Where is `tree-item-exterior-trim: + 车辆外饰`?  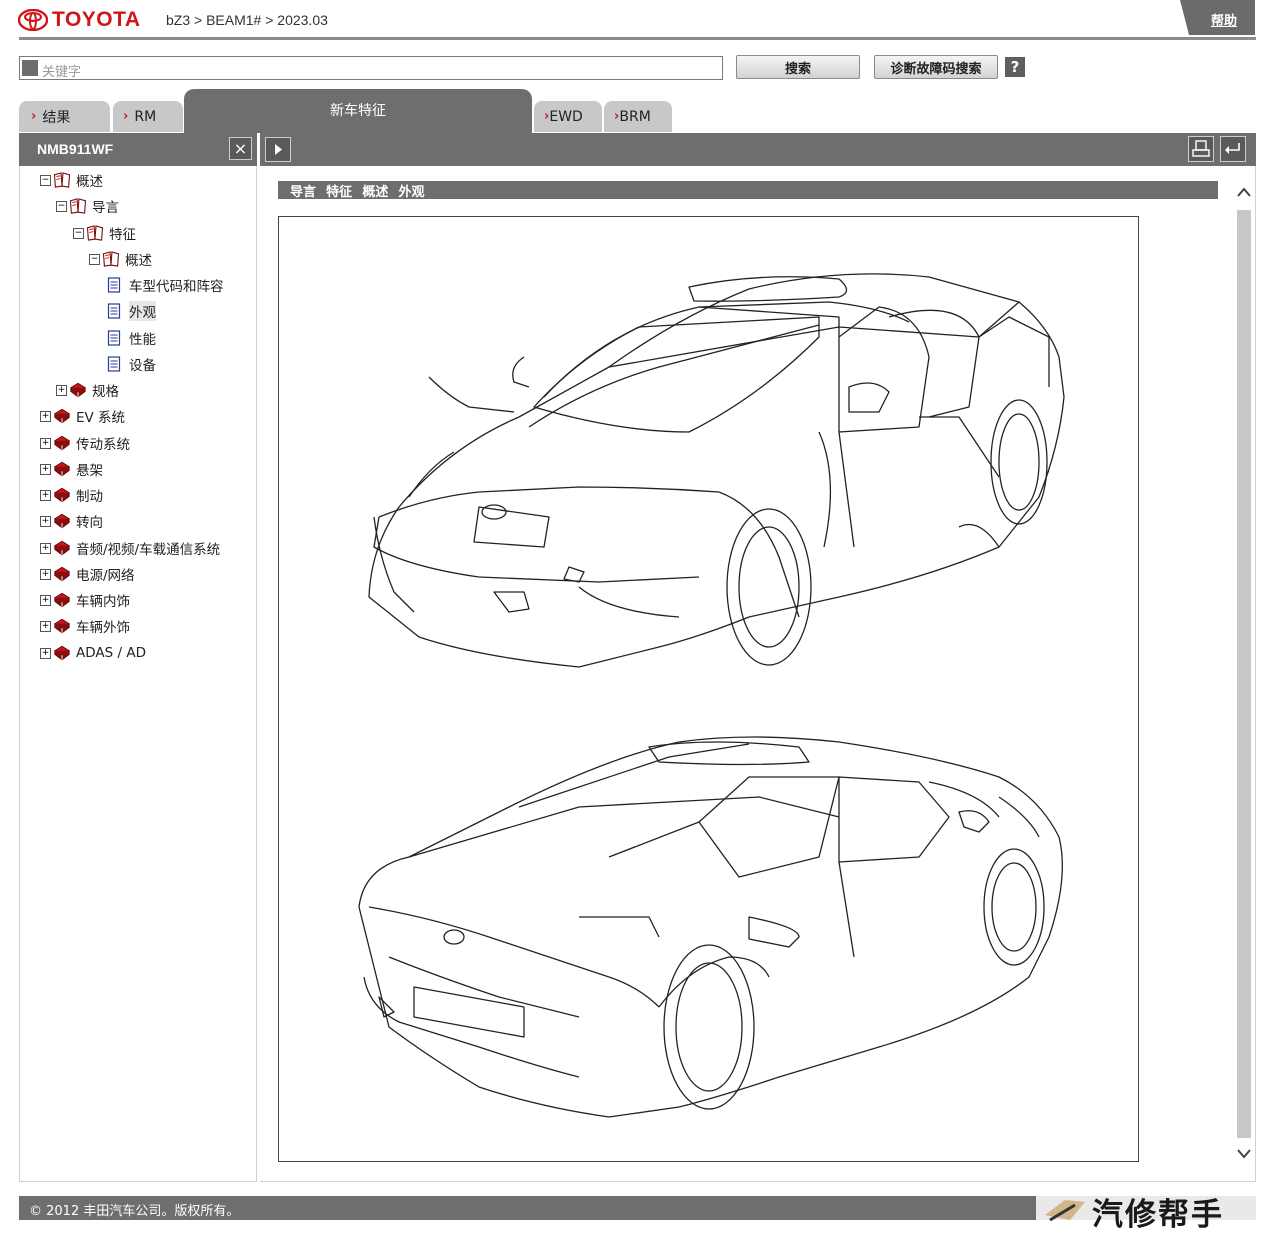
tree-item-exterior-trim: + 车辆外饰 is located at coordinates (85, 626).